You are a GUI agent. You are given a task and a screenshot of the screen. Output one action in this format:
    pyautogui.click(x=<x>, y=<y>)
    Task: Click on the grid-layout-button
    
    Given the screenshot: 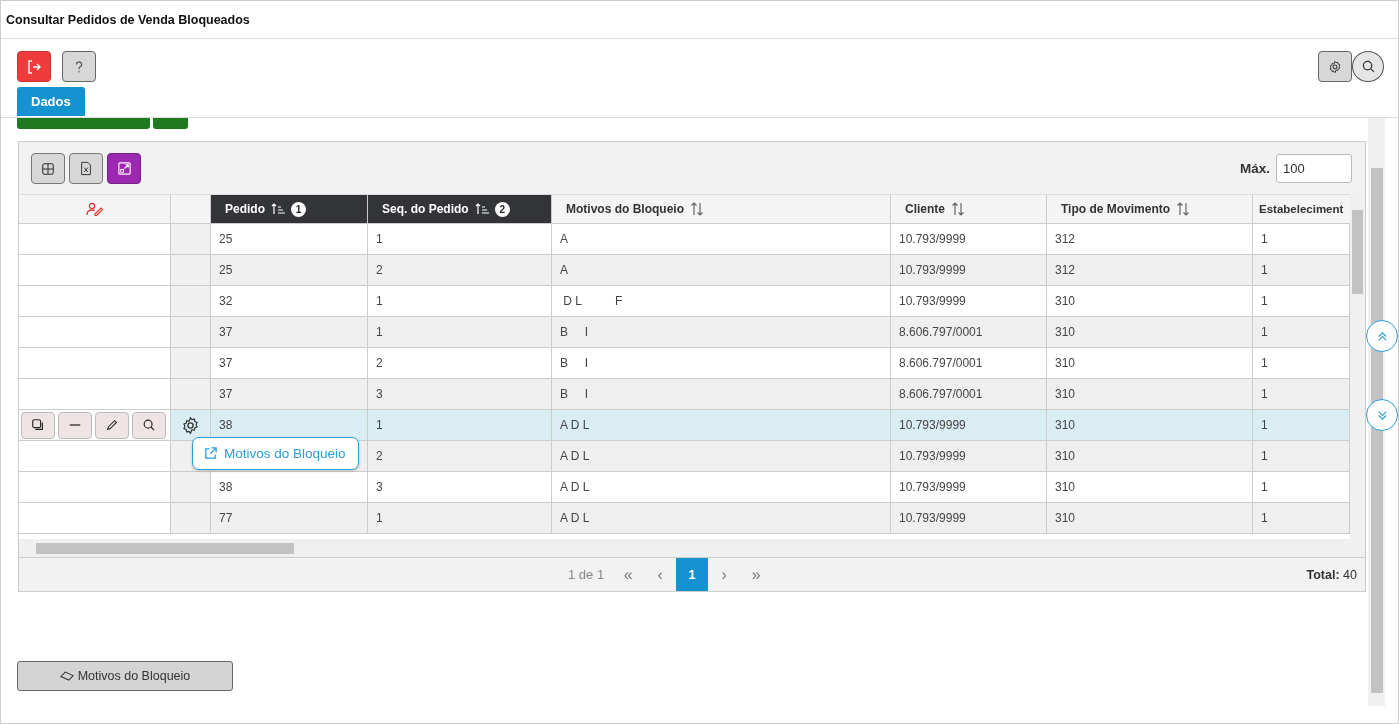 What is the action you would take?
    pyautogui.click(x=48, y=168)
    